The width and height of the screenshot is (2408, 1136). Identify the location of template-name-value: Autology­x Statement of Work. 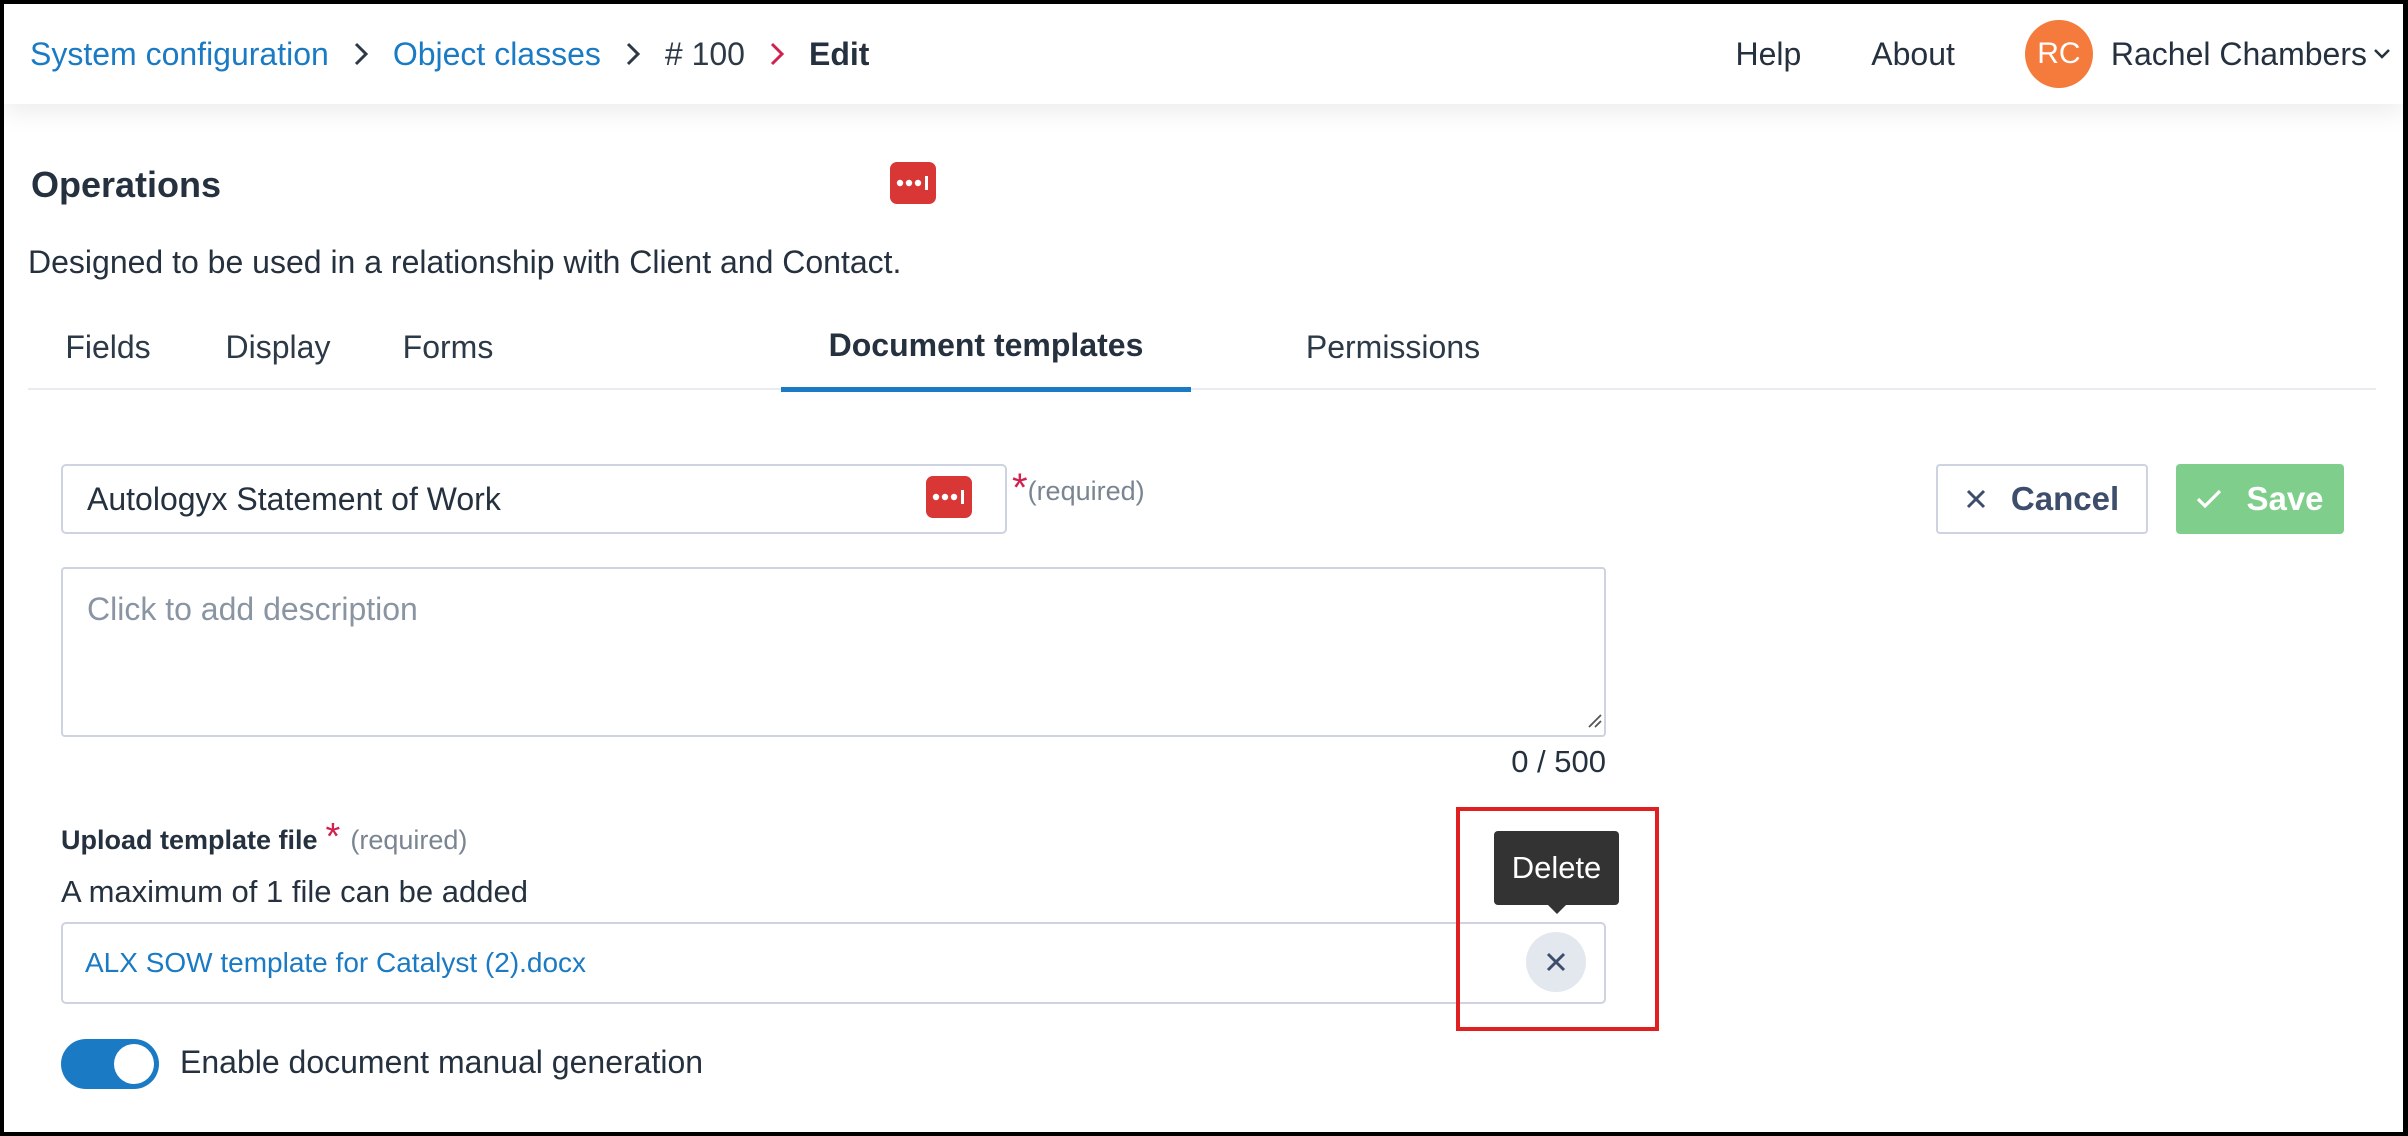
(294, 498).